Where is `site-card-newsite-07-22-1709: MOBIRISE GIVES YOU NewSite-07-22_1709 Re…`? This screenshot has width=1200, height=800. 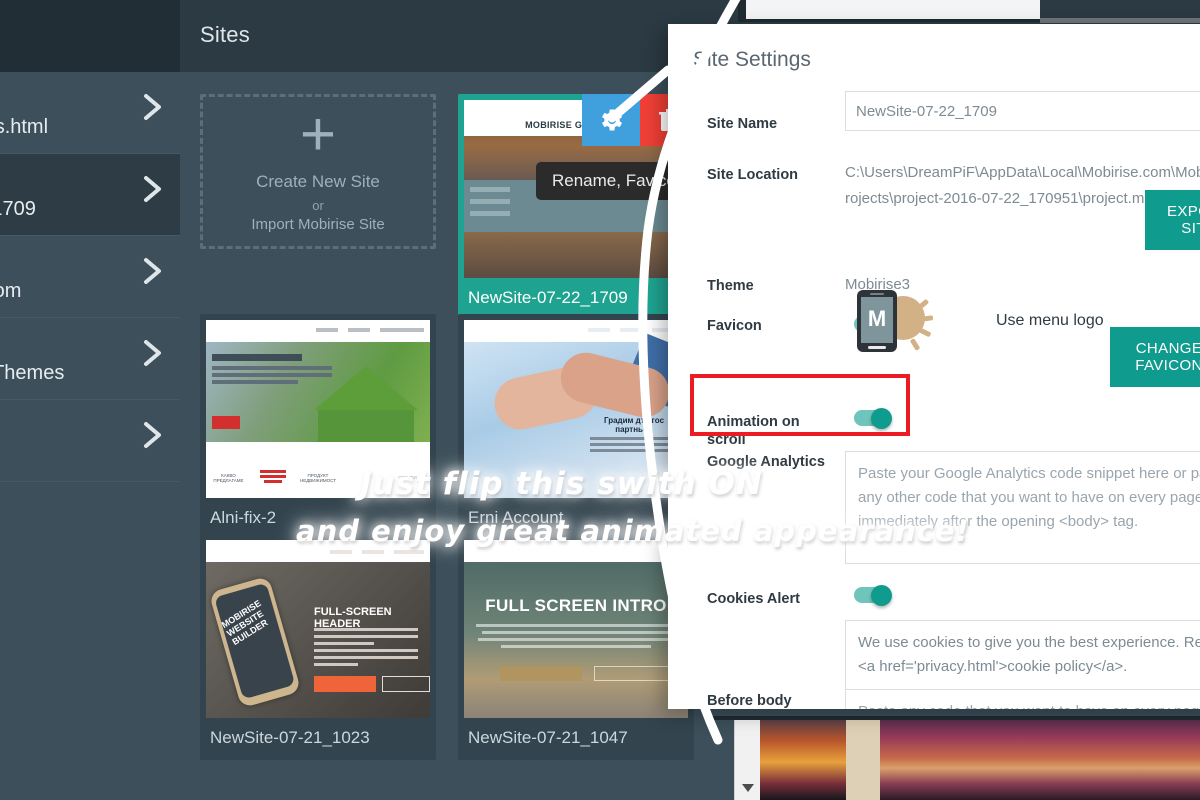 site-card-newsite-07-22-1709: MOBIRISE GIVES YOU NewSite-07-22_1709 Re… is located at coordinates (576, 207).